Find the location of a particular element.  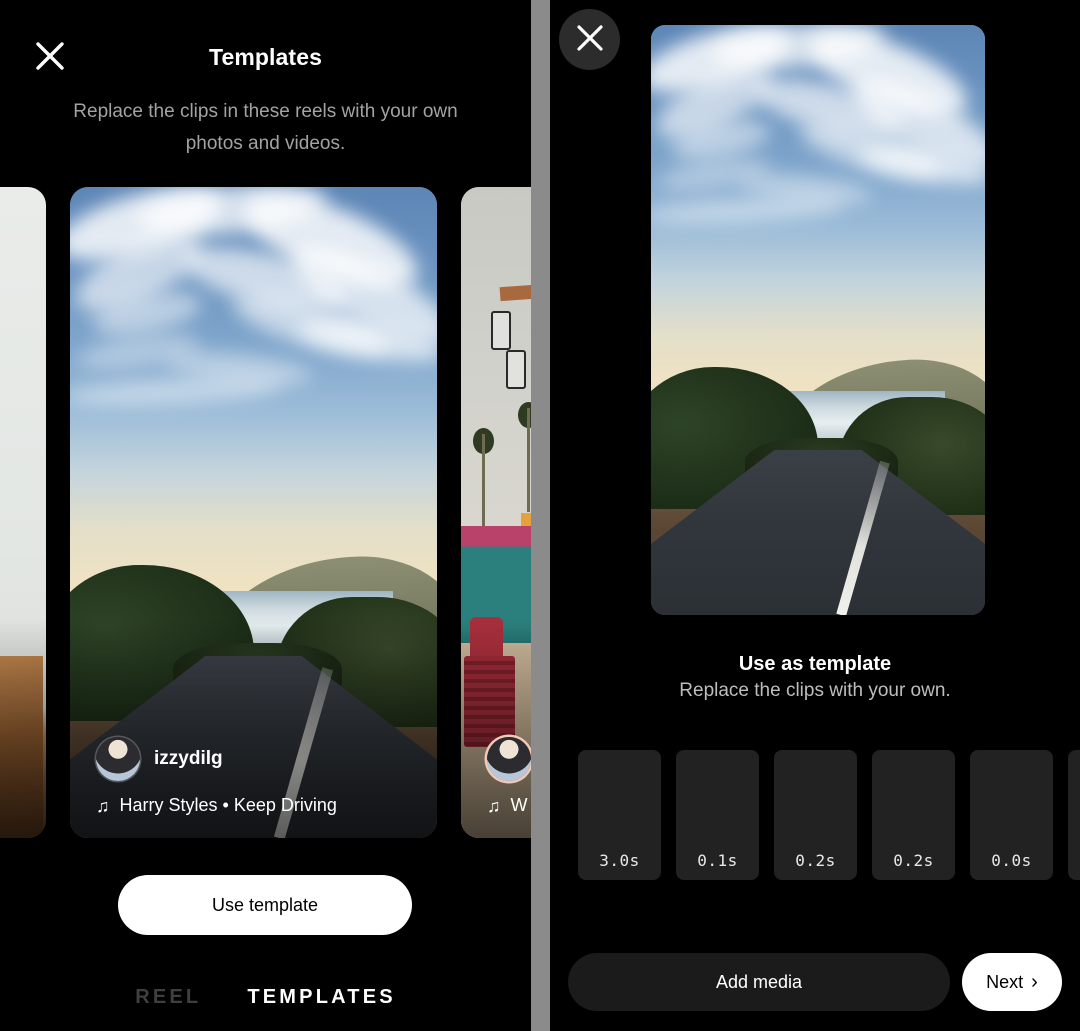

card-metadata: izzydilg ♫ Harry Styles • Keep Driving is located at coordinates (259, 776).